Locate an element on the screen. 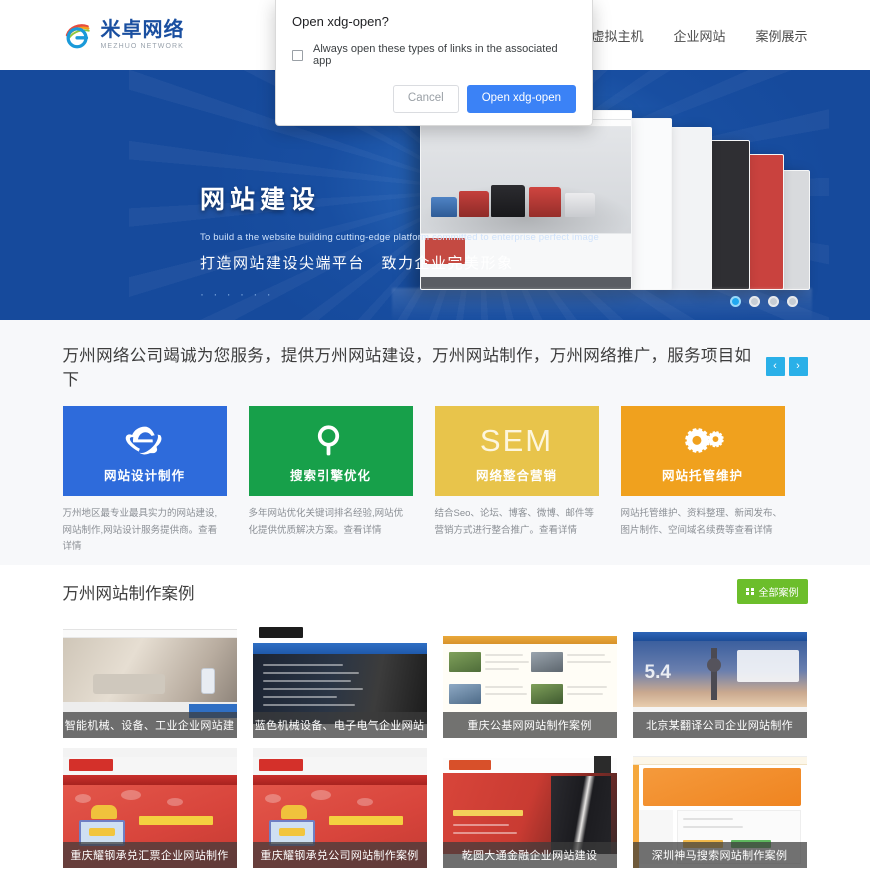 The width and height of the screenshot is (870, 870). case-item-2: 蓝色机械设备、电子电气企业网站 is located at coordinates (339, 678).